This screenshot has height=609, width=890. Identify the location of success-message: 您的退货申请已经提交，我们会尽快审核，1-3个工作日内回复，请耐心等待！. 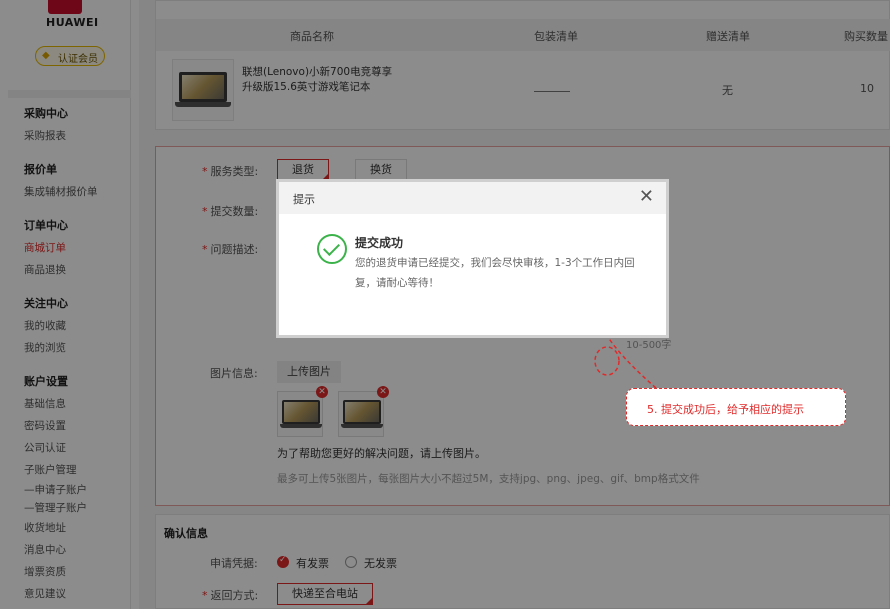
(495, 273).